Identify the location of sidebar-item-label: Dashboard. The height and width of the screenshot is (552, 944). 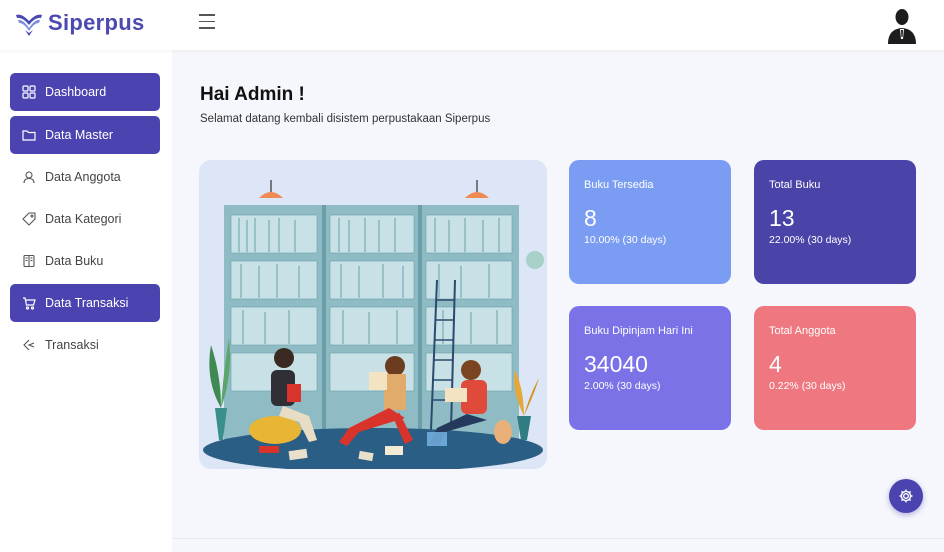
(76, 92).